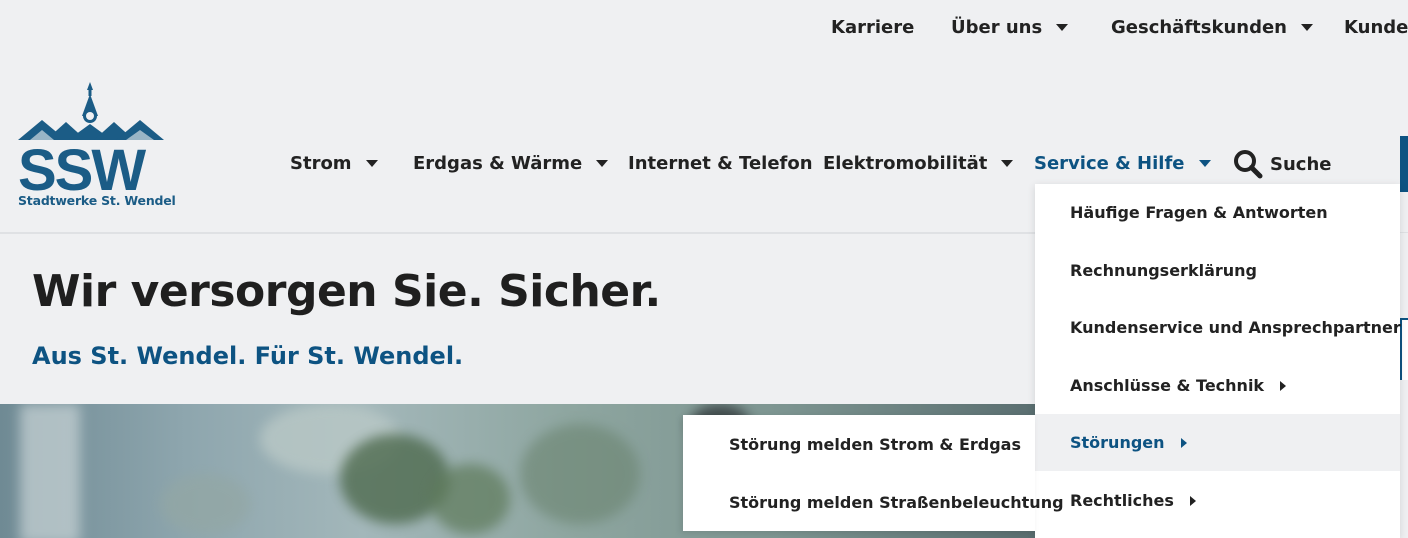 This screenshot has width=1408, height=538. Describe the element at coordinates (498, 163) in the screenshot. I see `nav-item-label: Erdgas & Wärme` at that location.